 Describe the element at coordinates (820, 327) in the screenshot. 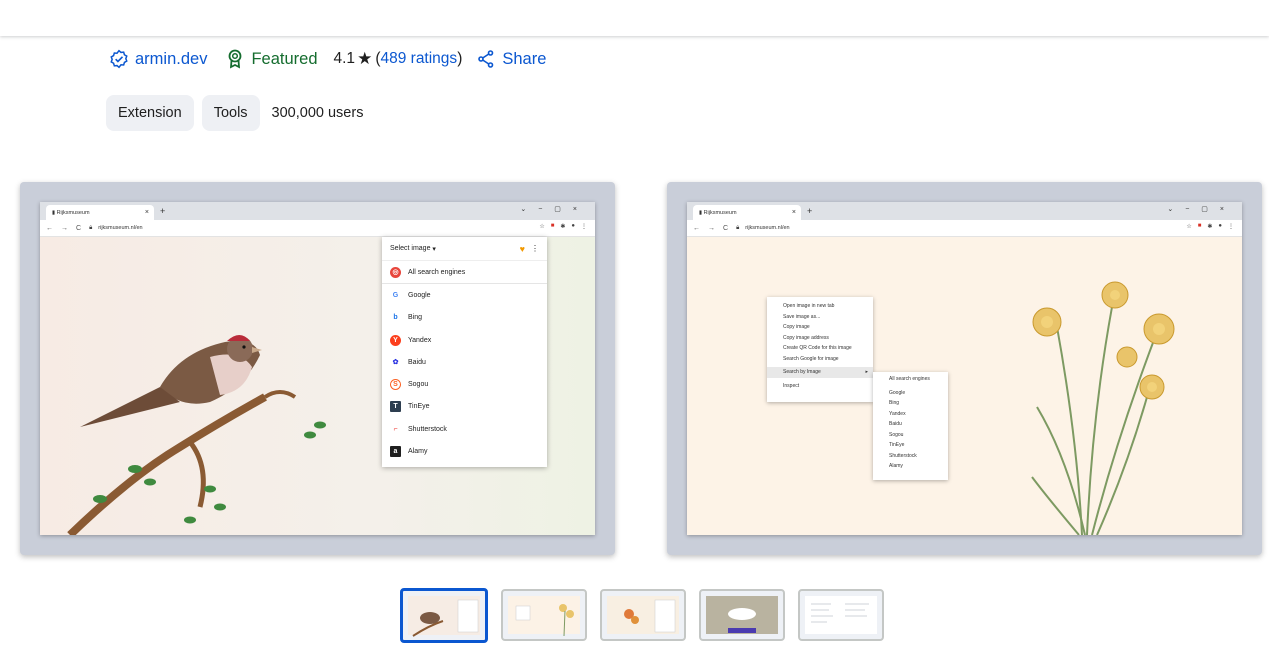

I see `ctx-item: Copy image` at that location.